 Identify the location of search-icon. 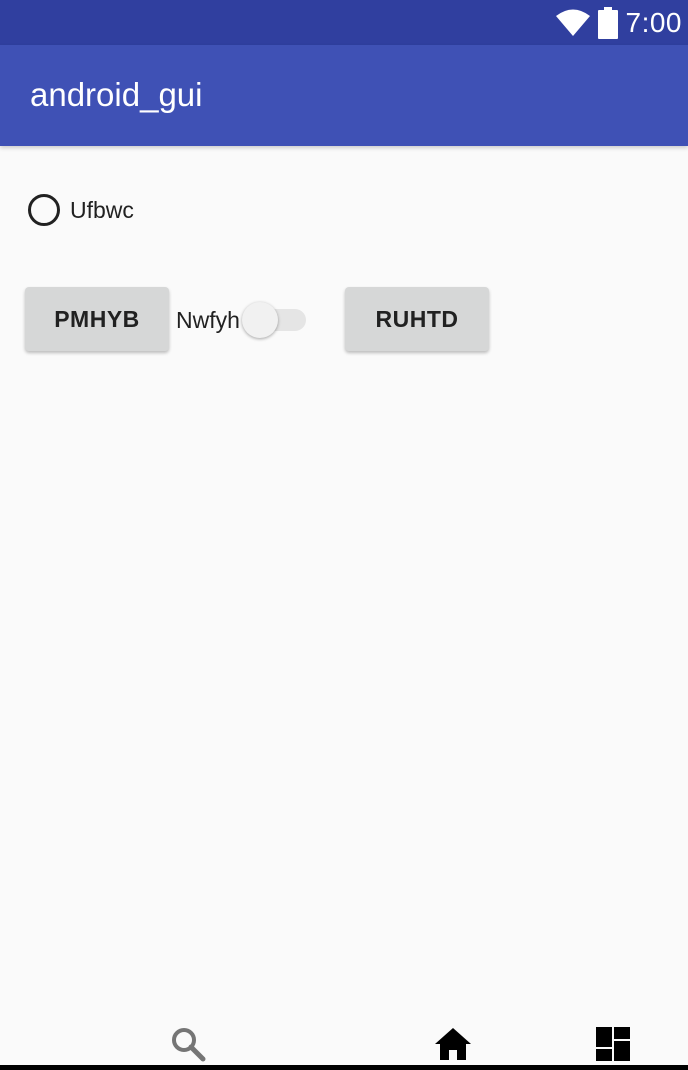
(188, 1046).